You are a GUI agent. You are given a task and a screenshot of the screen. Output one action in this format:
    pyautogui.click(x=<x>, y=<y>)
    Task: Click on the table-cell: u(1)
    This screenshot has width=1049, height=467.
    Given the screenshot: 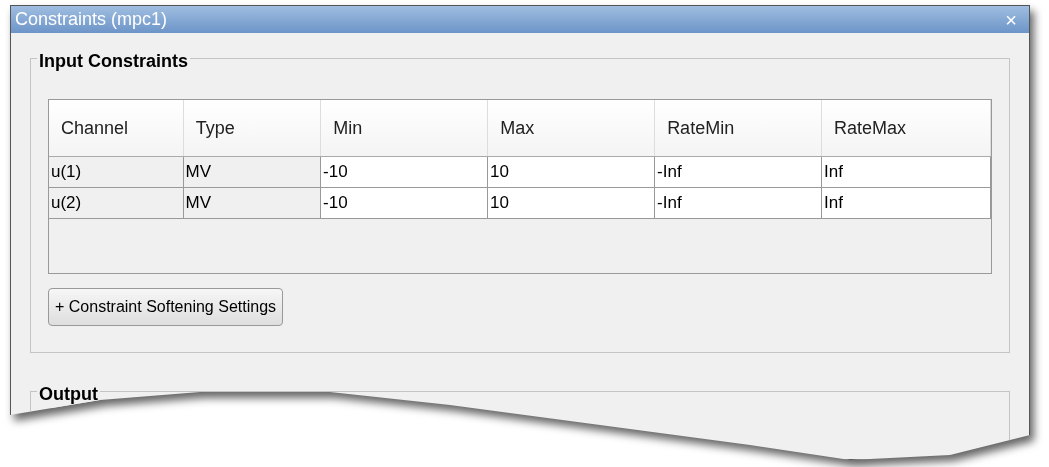 What is the action you would take?
    pyautogui.click(x=116, y=172)
    